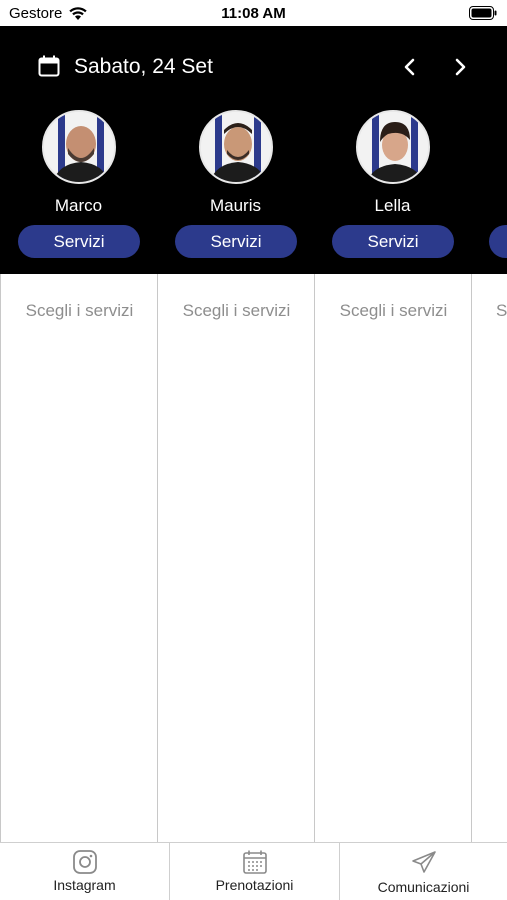  I want to click on status-bar: Gestore 11:08 AM, so click(253, 13).